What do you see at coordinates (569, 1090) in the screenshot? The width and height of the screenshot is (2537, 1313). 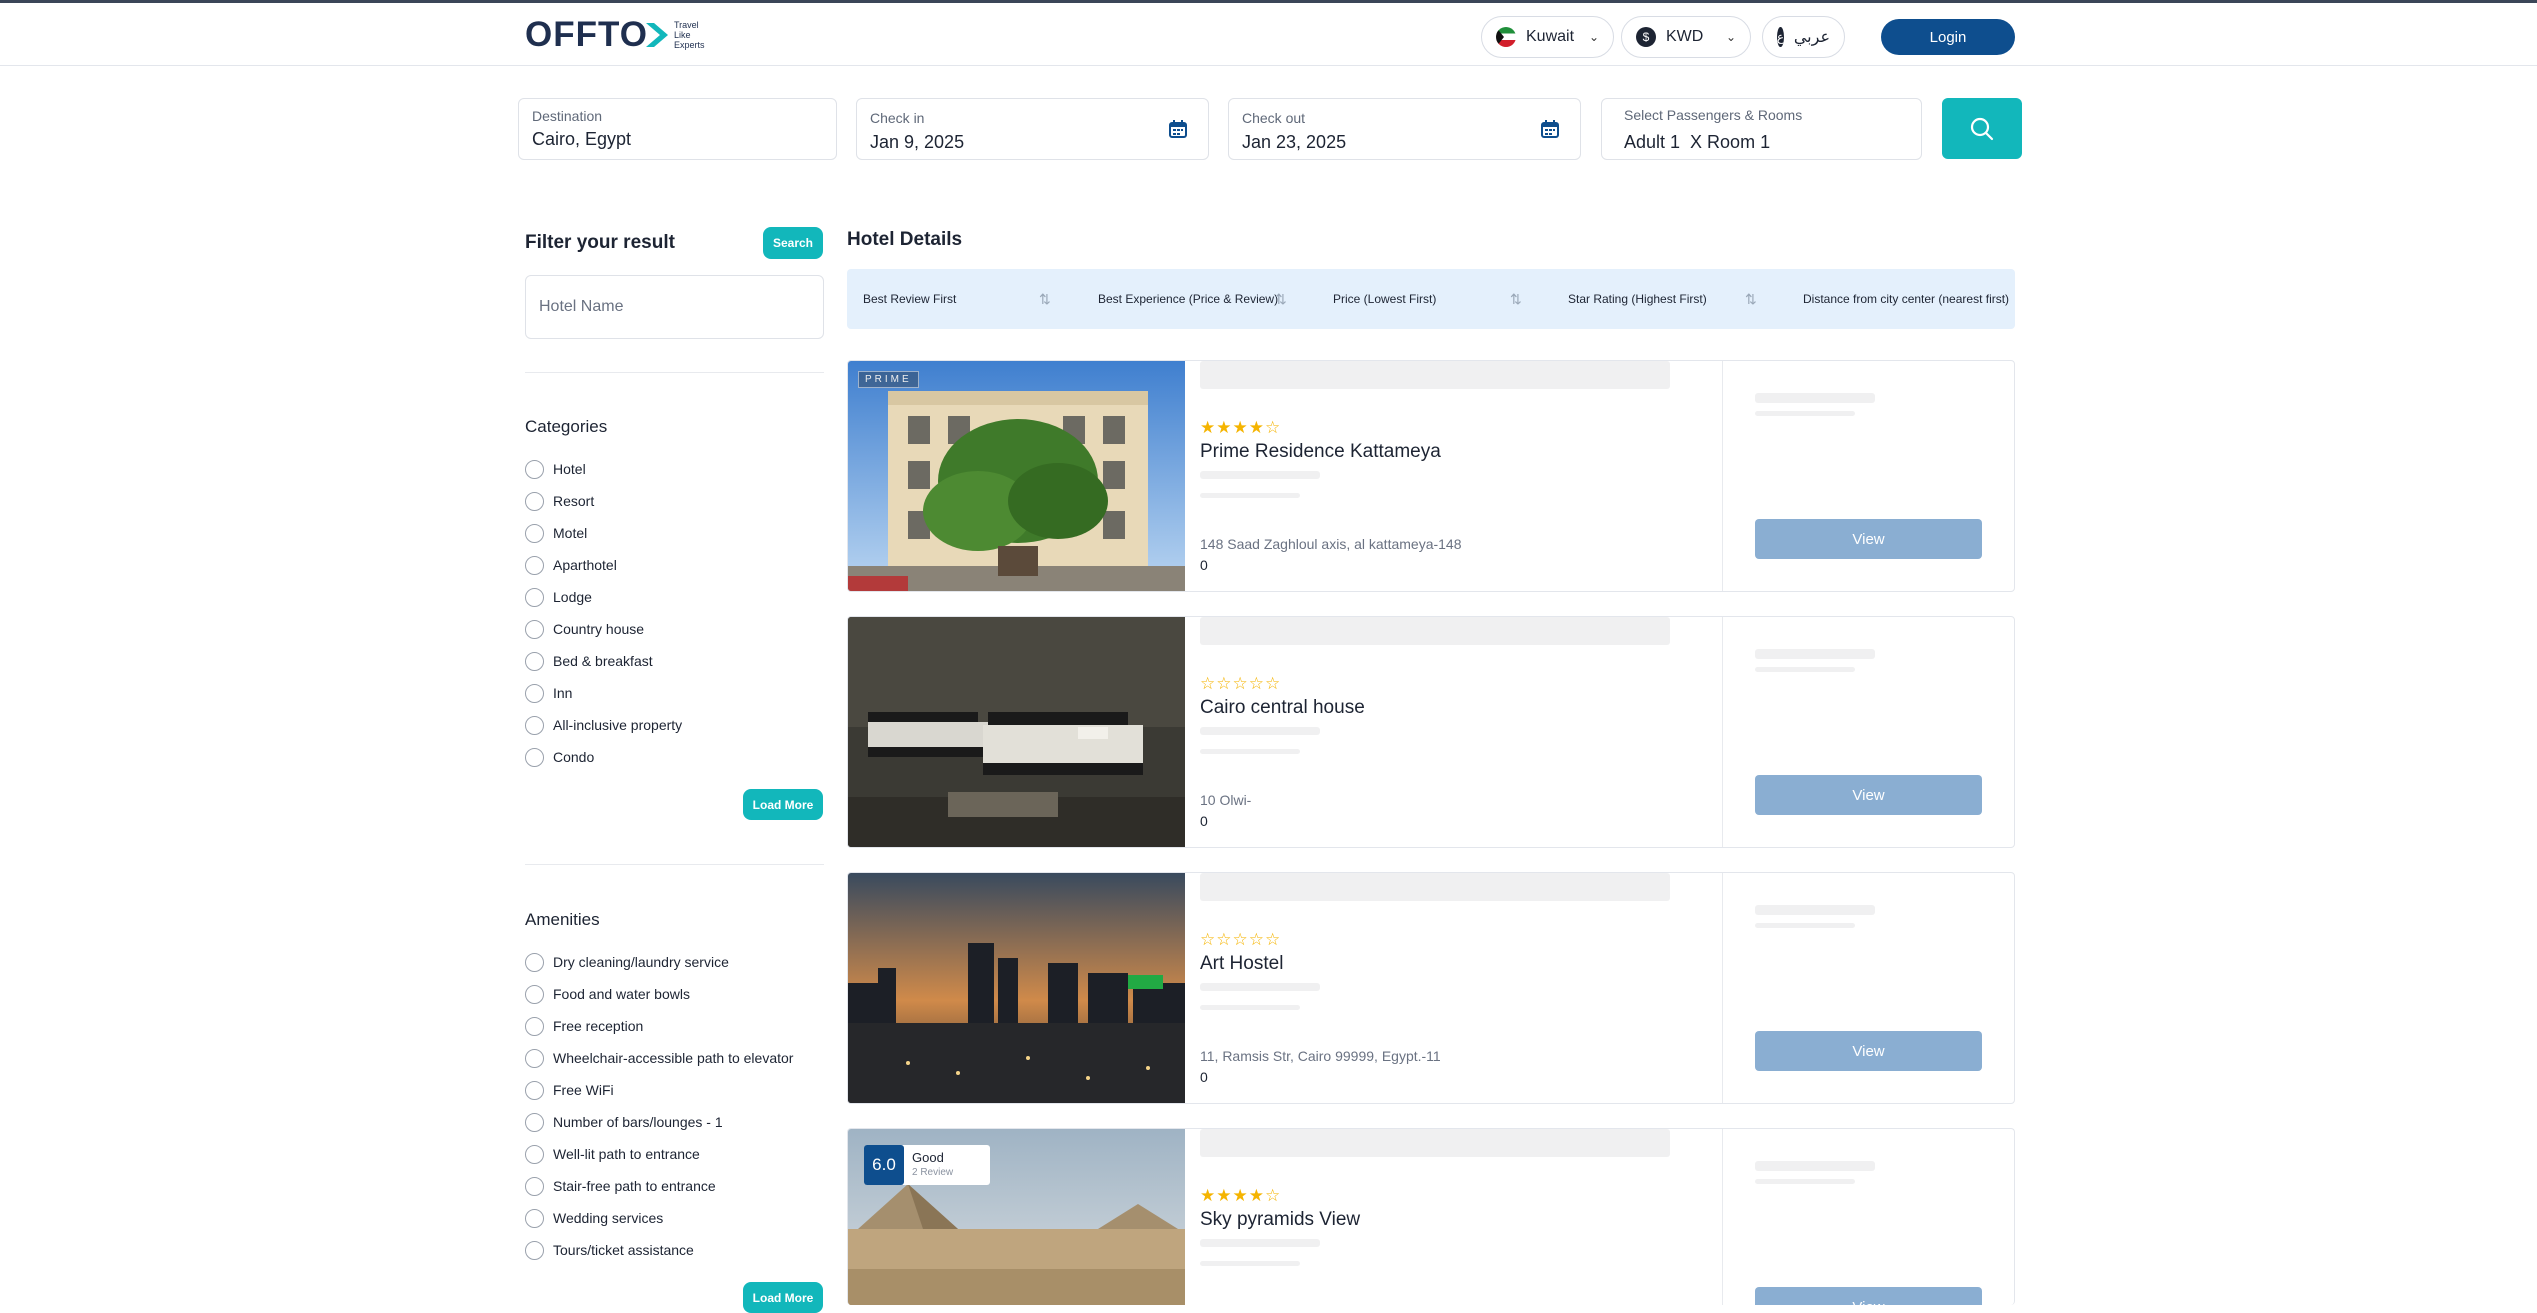 I see `amenity-free-wifi: Free WiFi` at bounding box center [569, 1090].